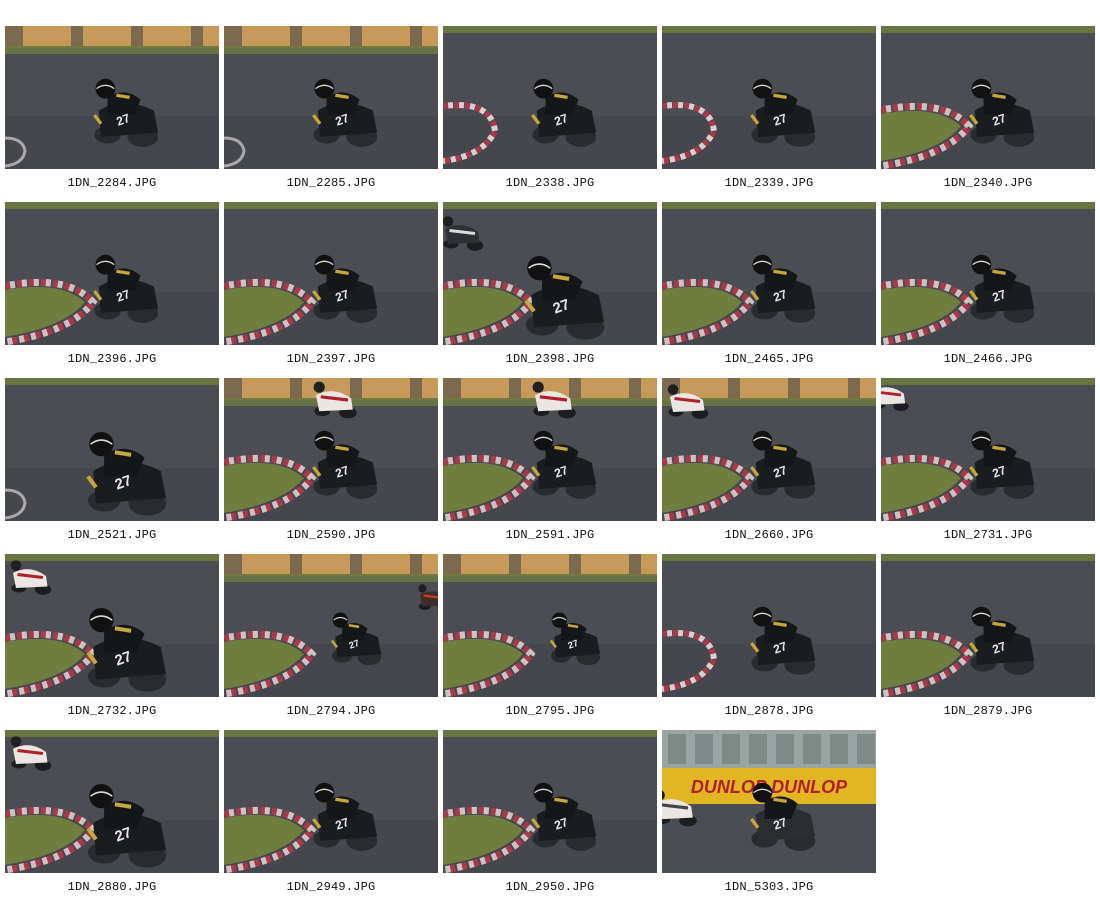 This screenshot has height=900, width=1100. I want to click on thumbnail-filename: 1DN_2338.JPG, so click(550, 183).